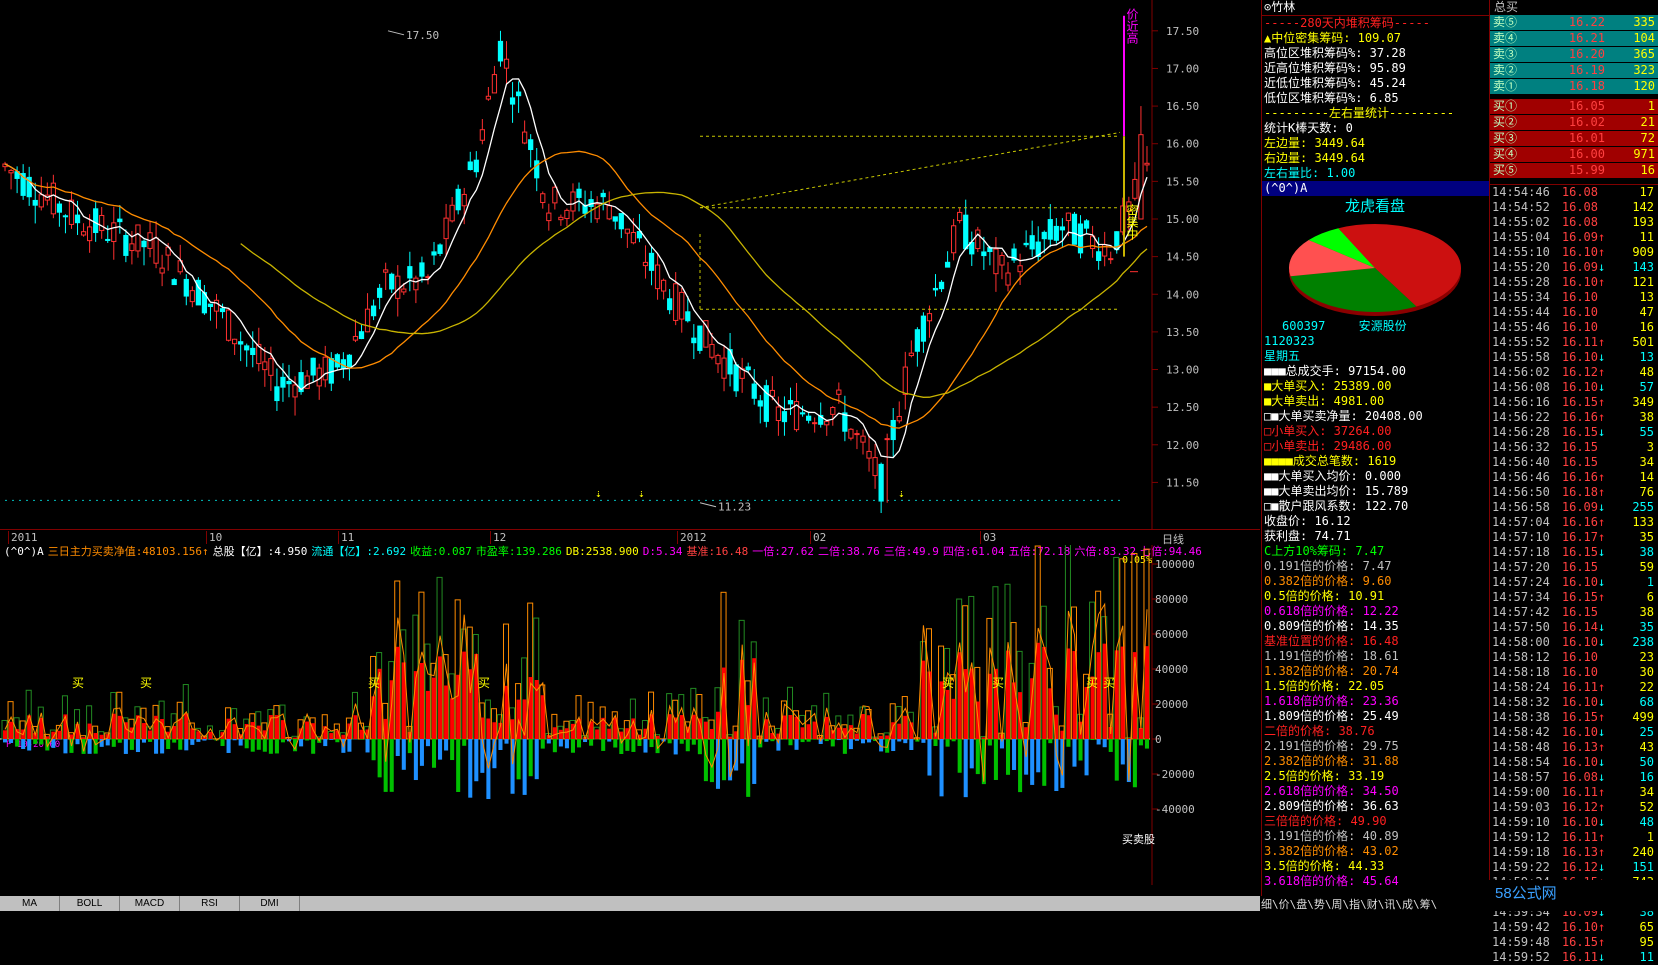 The image size is (1658, 965). I want to click on tick-cell: 349, so click(1631, 402).